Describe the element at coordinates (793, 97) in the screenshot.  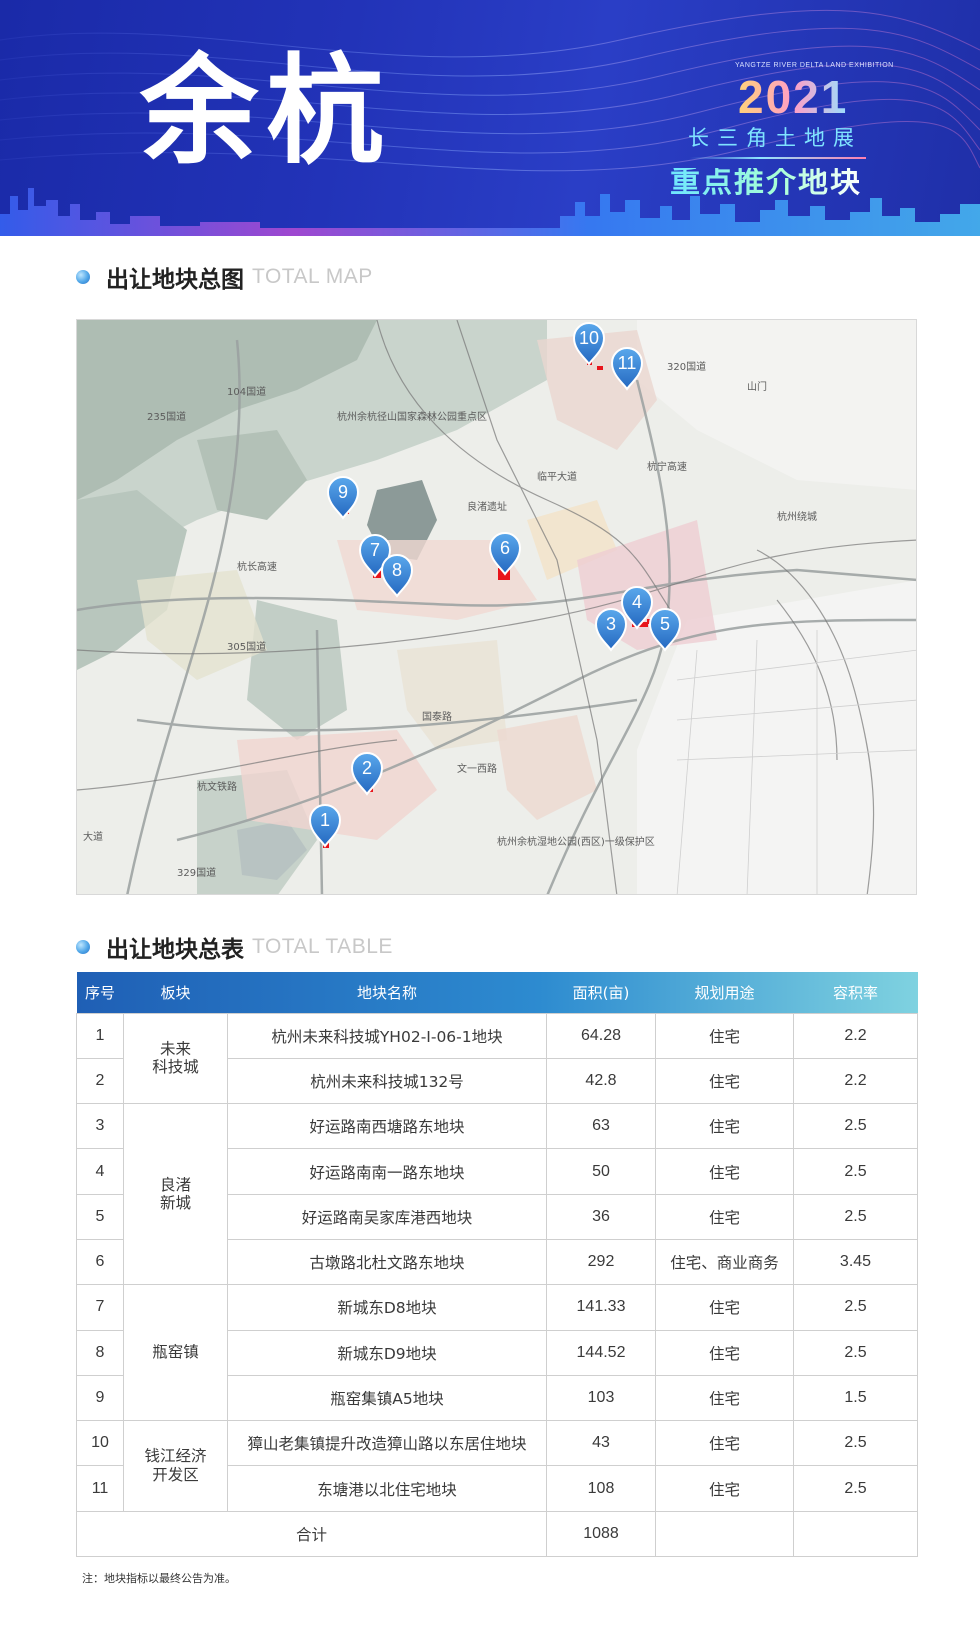
I see `banner-year: 2021` at that location.